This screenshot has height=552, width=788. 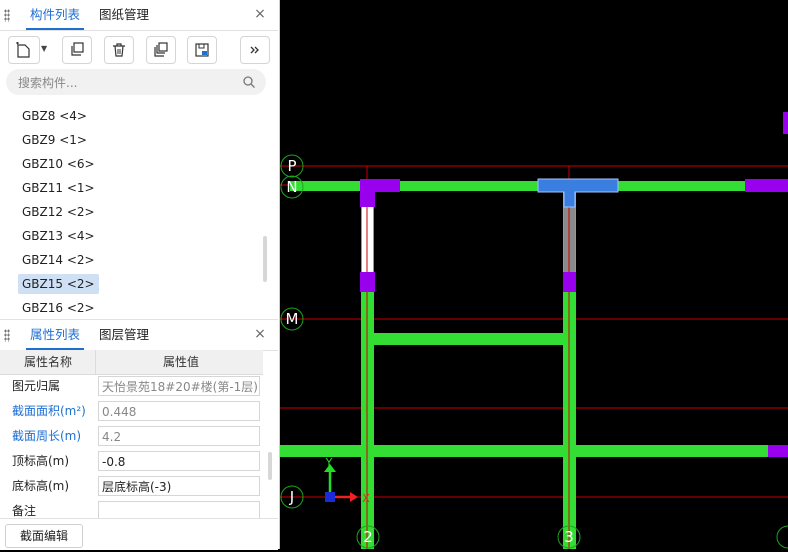 I want to click on new-file-icon, so click(x=23, y=50).